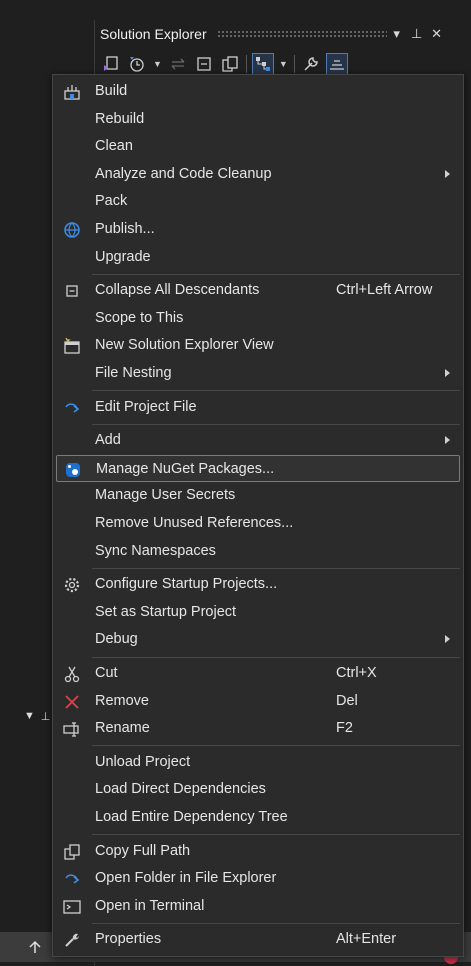  Describe the element at coordinates (258, 878) in the screenshot. I see `menu-item-open-folder-in-file-explorer: Open Folder in File Explorer` at that location.